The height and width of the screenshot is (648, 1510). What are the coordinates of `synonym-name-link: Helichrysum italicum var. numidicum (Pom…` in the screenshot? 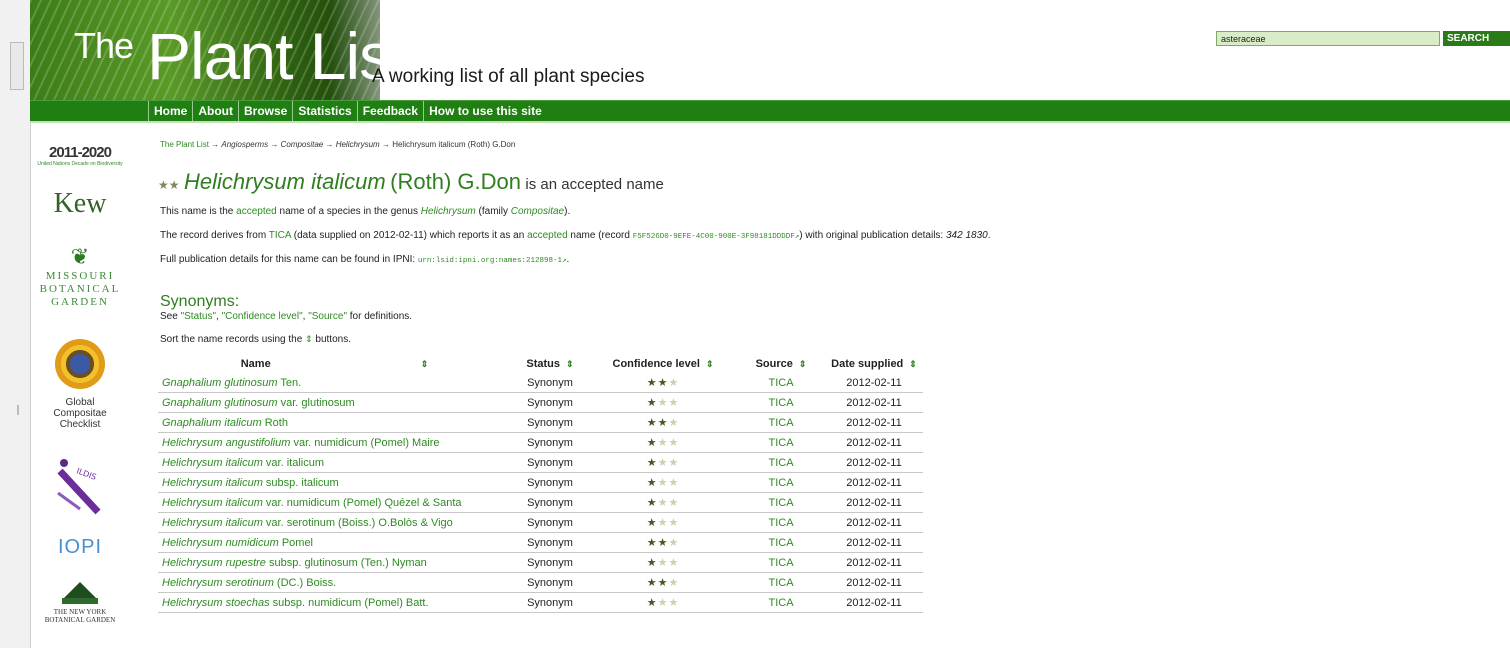 It's located at (334, 502).